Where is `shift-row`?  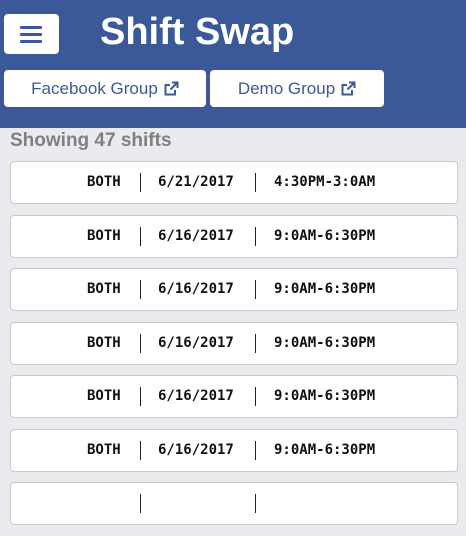
shift-row is located at coordinates (234, 503).